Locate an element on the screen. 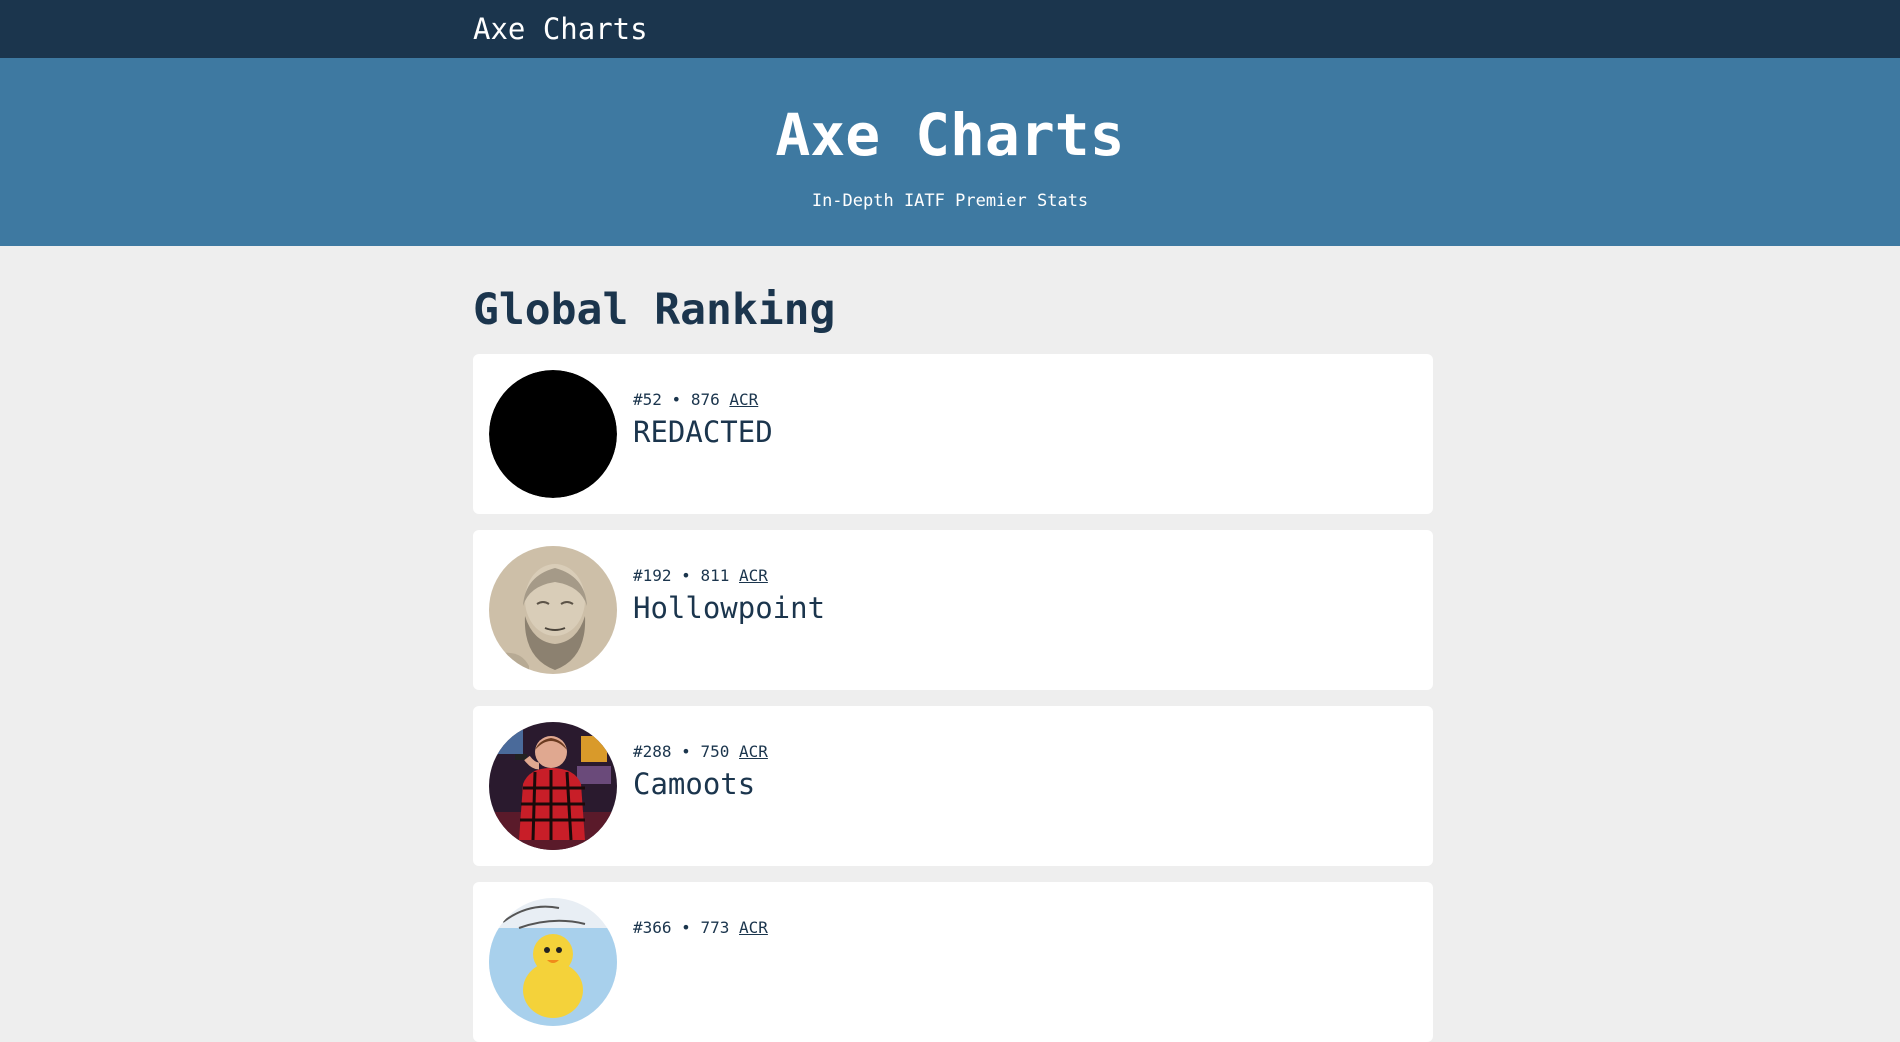  player-meta: #366 • 773 ACR is located at coordinates (700, 928).